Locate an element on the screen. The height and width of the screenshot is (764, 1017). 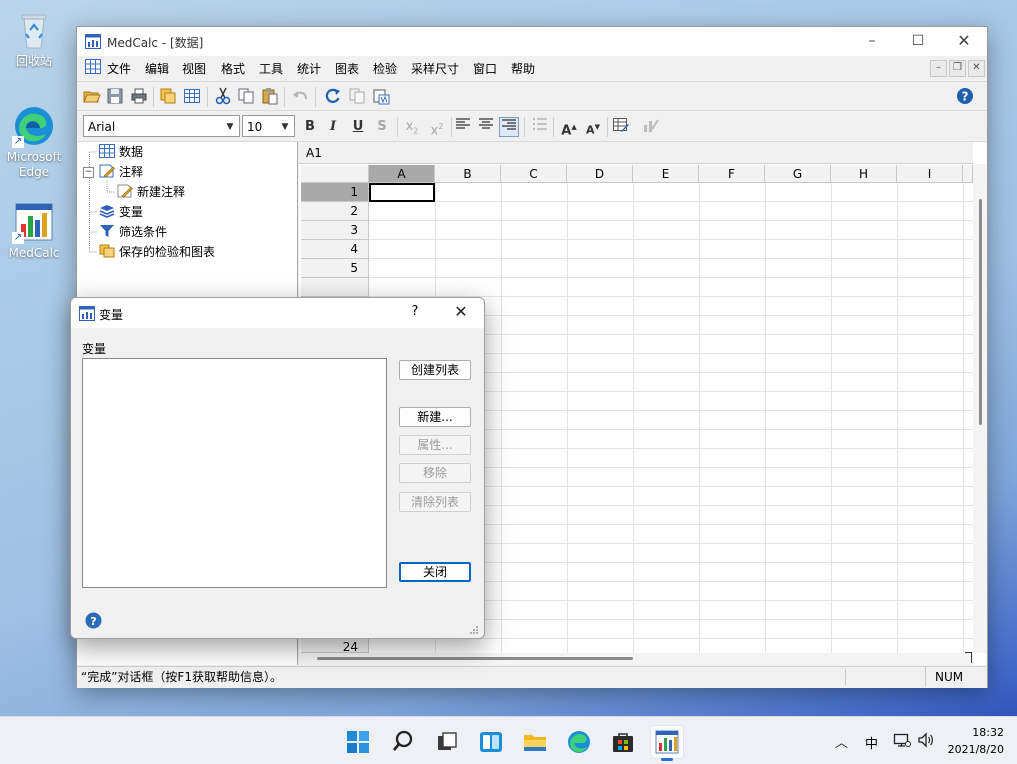
print-icon is located at coordinates (139, 96).